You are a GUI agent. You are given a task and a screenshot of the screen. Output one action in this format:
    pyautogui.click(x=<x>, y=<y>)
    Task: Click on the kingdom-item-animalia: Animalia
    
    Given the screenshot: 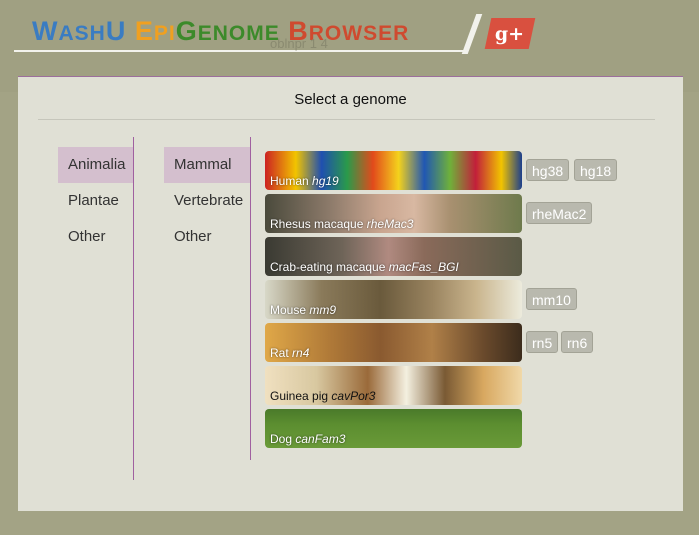 What is the action you would take?
    pyautogui.click(x=95, y=165)
    